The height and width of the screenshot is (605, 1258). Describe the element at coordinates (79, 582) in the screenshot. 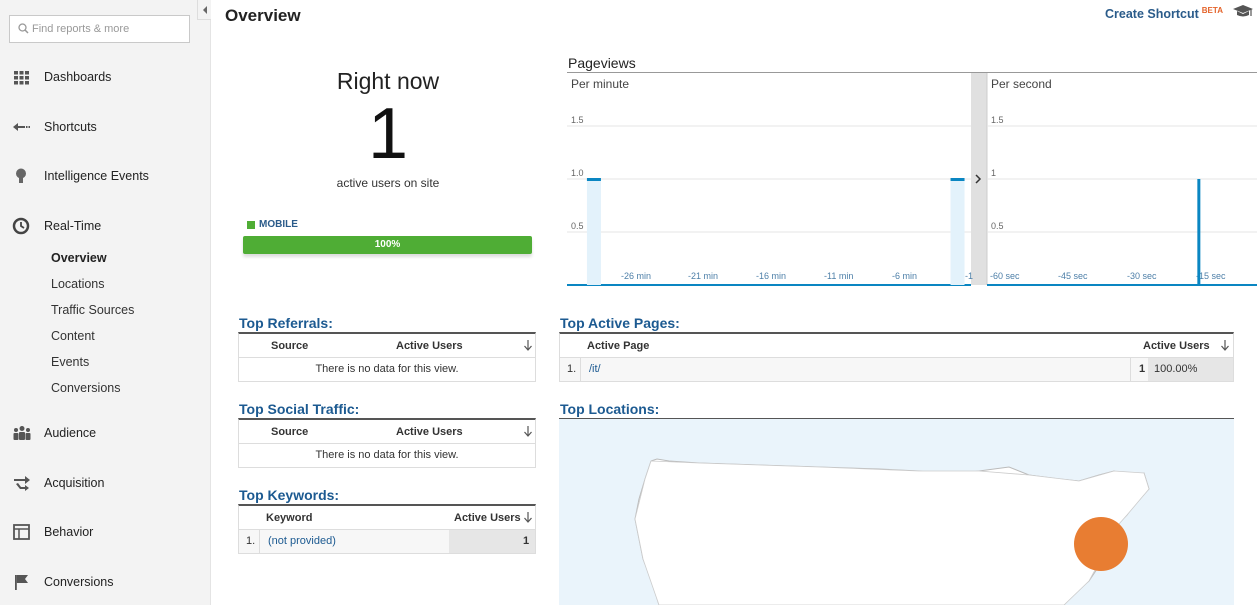

I see `nav-label: Conversions` at that location.